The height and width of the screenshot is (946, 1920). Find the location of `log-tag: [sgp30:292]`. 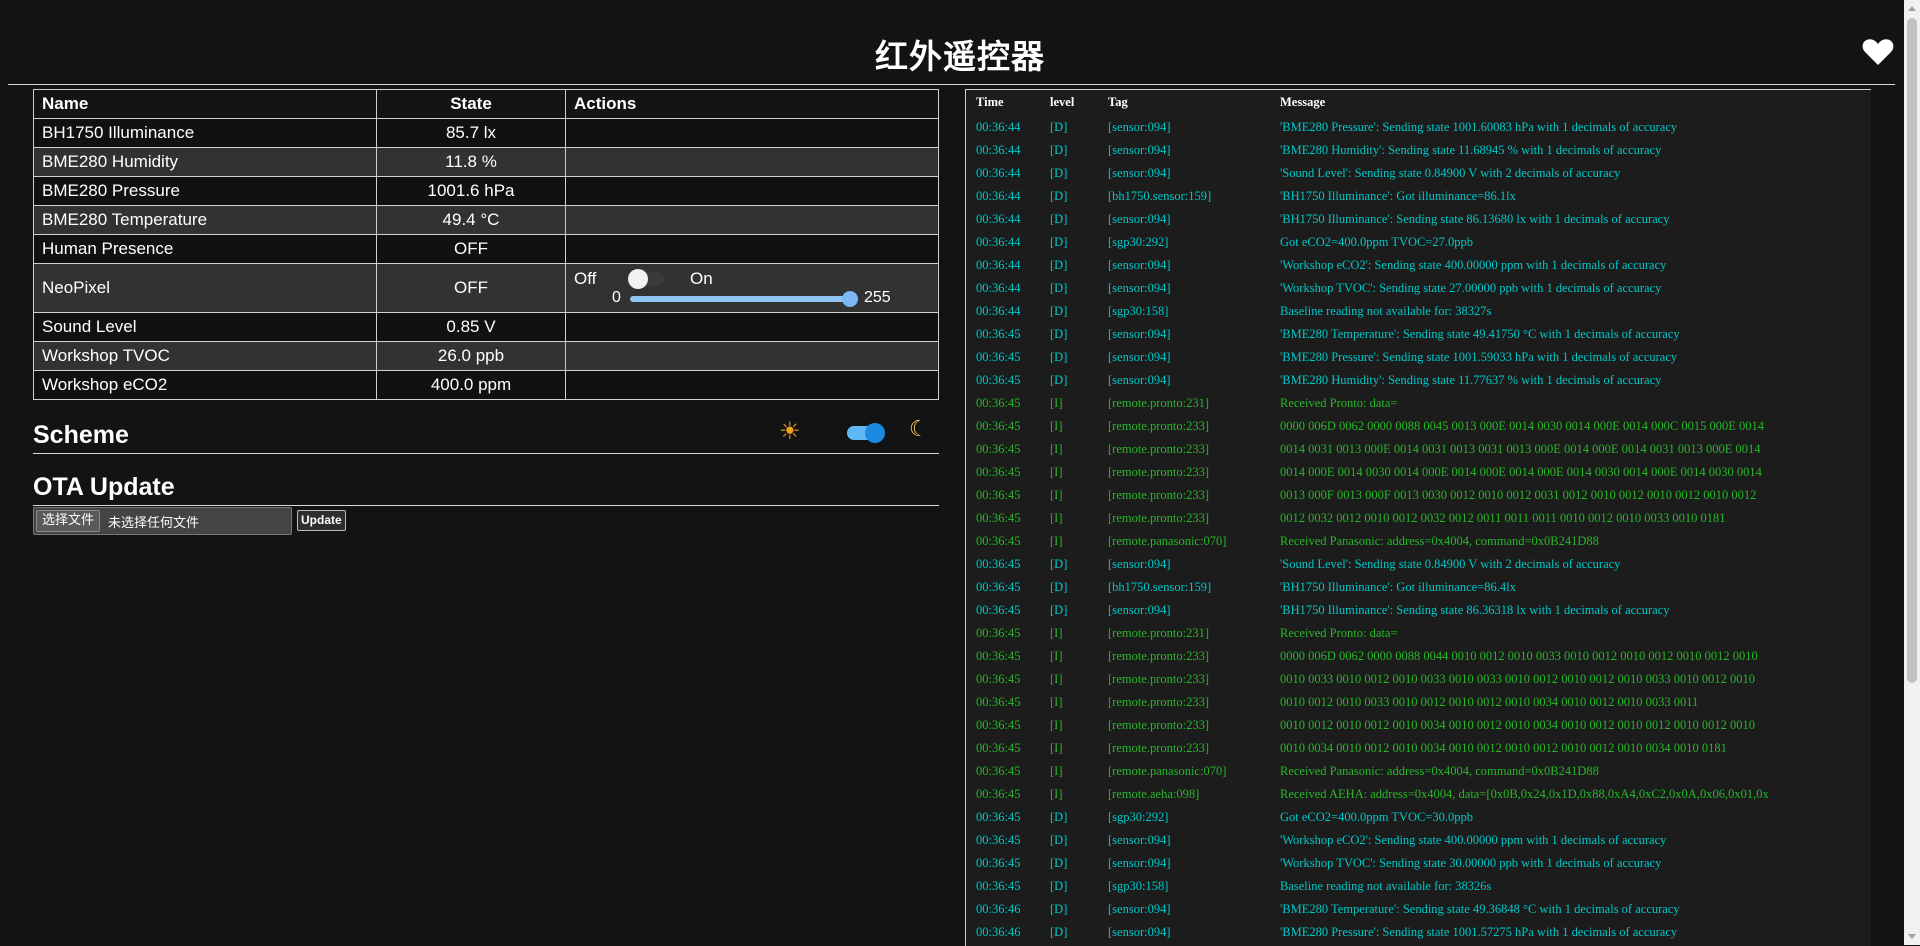

log-tag: [sgp30:292] is located at coordinates (1138, 817).